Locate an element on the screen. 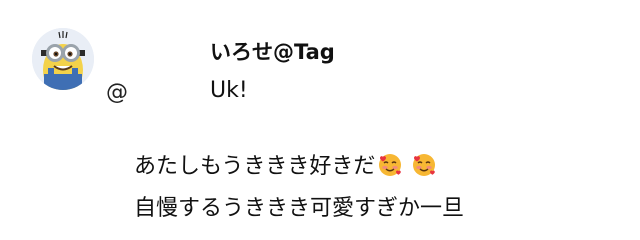  minion-avatar-icon is located at coordinates (63, 59).